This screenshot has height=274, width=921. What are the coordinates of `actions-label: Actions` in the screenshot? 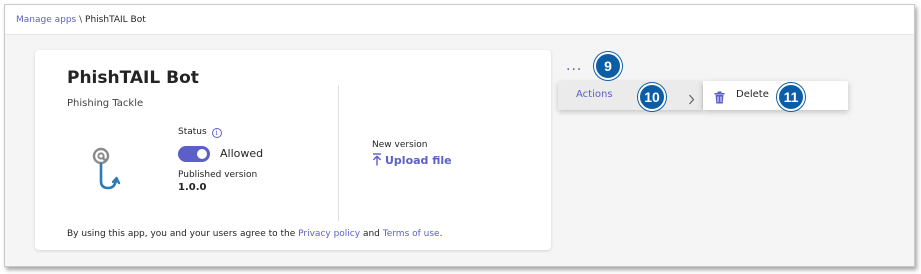 It's located at (594, 94).